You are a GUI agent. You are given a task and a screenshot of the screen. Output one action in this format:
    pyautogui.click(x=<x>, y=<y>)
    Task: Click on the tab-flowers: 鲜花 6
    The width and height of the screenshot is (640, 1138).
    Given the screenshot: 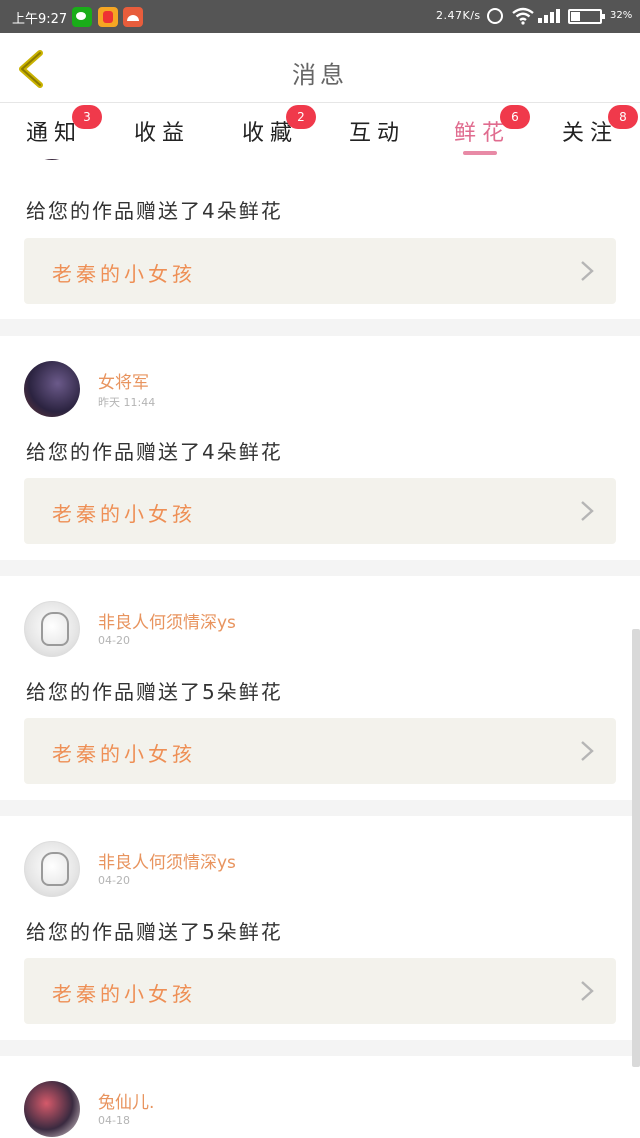 What is the action you would take?
    pyautogui.click(x=482, y=126)
    